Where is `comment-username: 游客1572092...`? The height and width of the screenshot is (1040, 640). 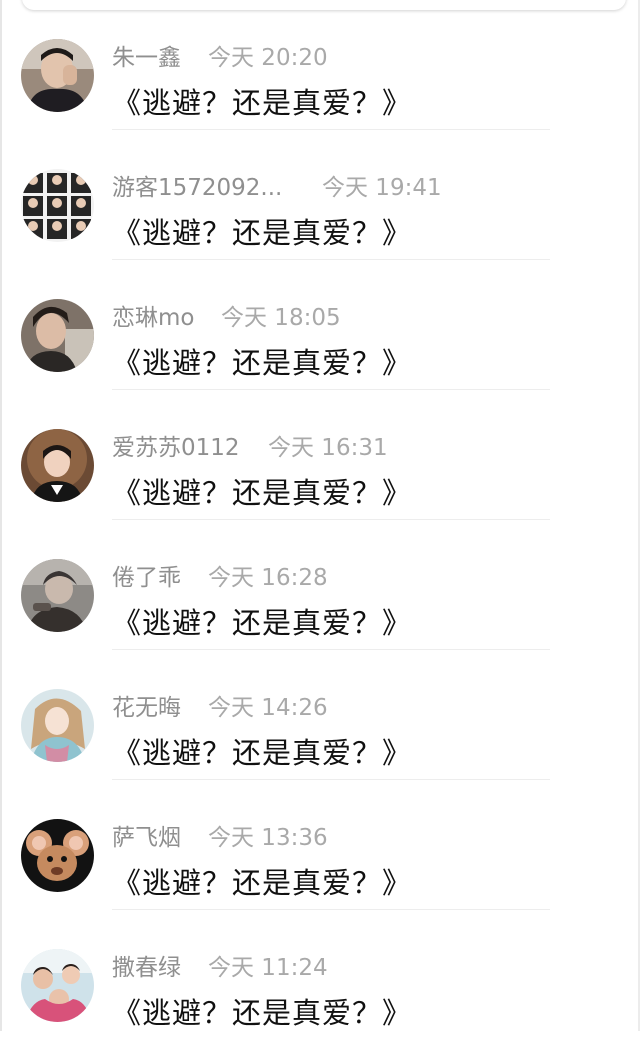 comment-username: 游客1572092... is located at coordinates (197, 185).